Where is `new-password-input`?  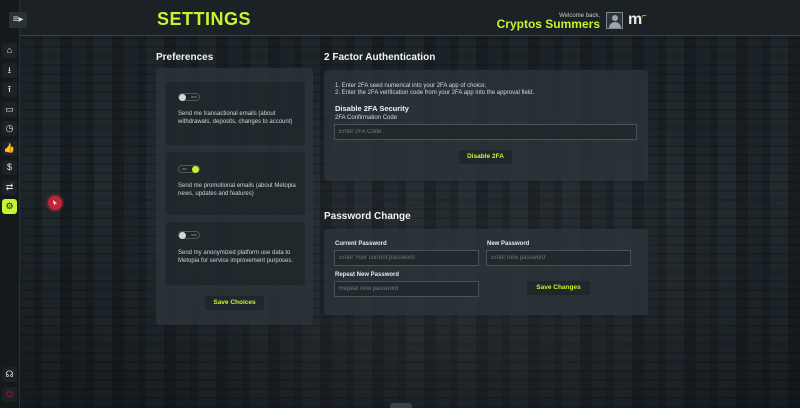
new-password-input is located at coordinates (558, 258).